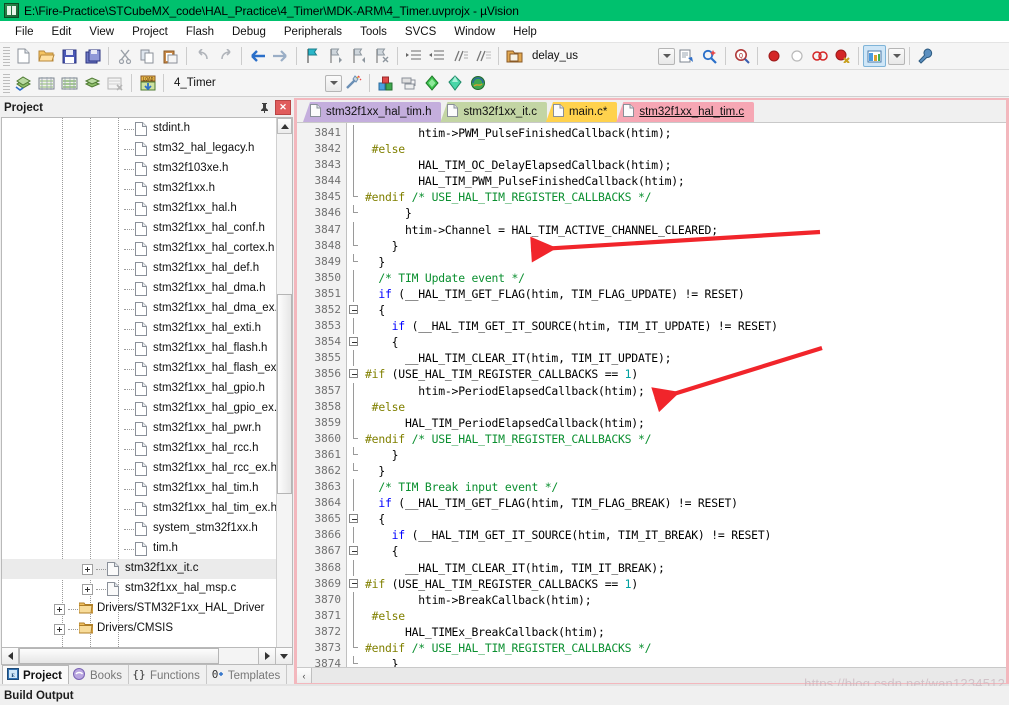  I want to click on run-time-env-icon, so click(454, 83).